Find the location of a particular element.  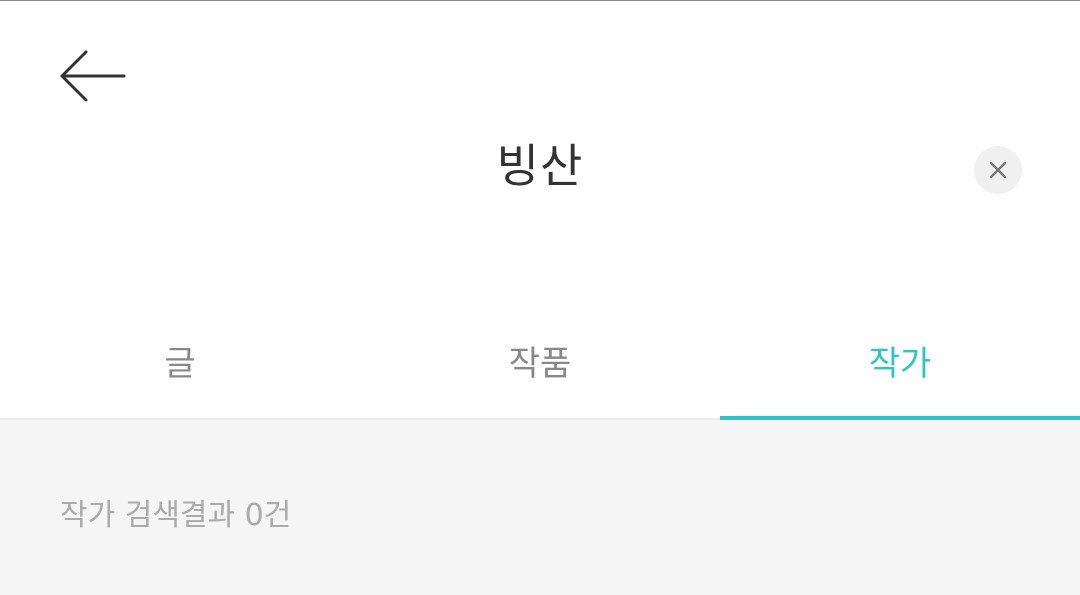

clear-search-button is located at coordinates (998, 170).